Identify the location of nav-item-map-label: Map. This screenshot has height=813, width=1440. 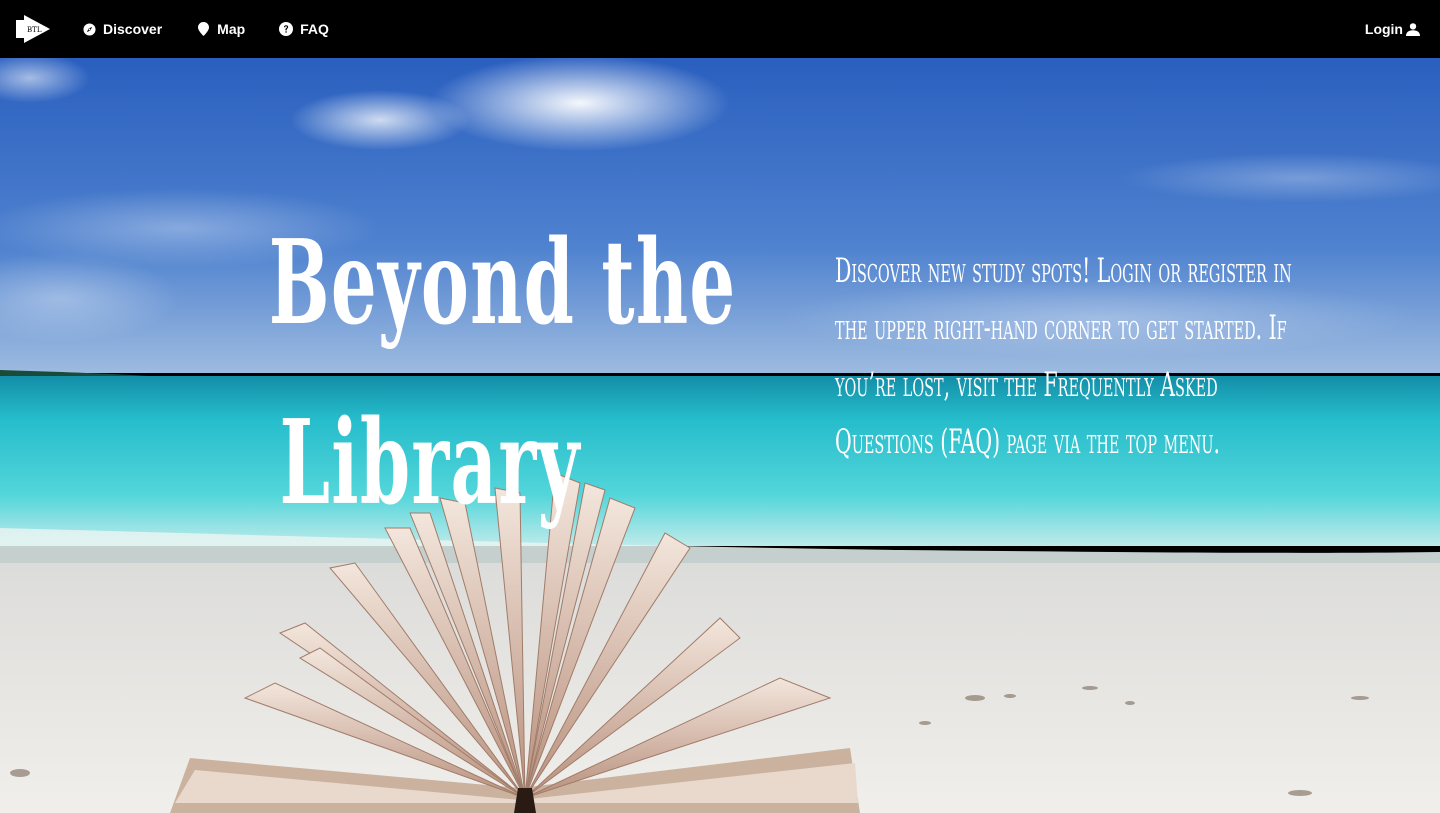
(231, 29).